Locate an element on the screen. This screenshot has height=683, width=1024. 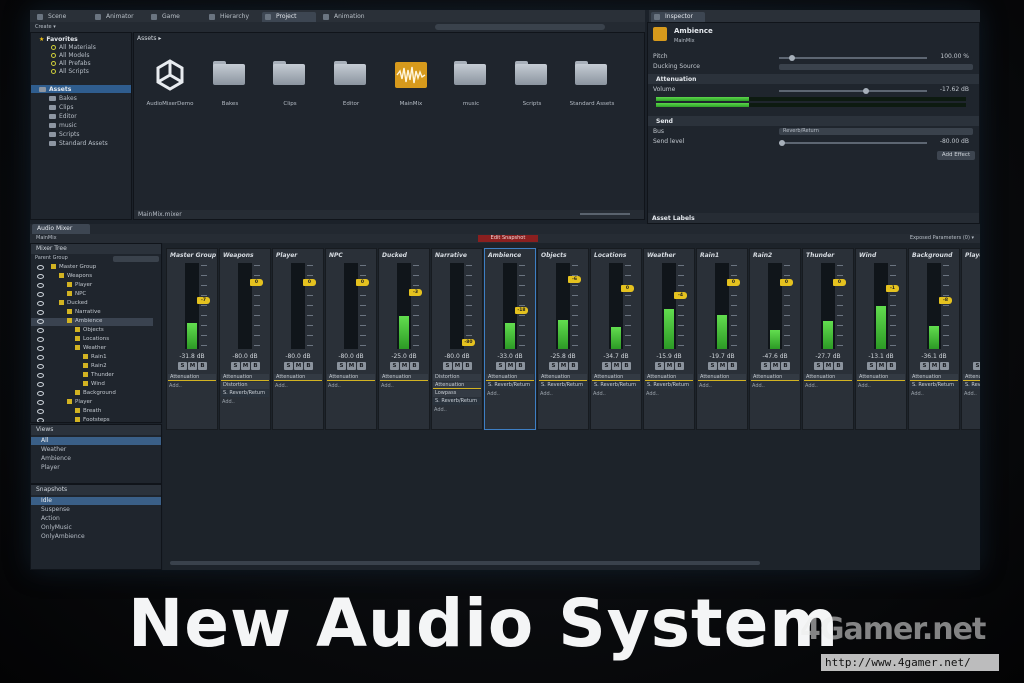
folder-clips: Clips is located at coordinates (61, 107).